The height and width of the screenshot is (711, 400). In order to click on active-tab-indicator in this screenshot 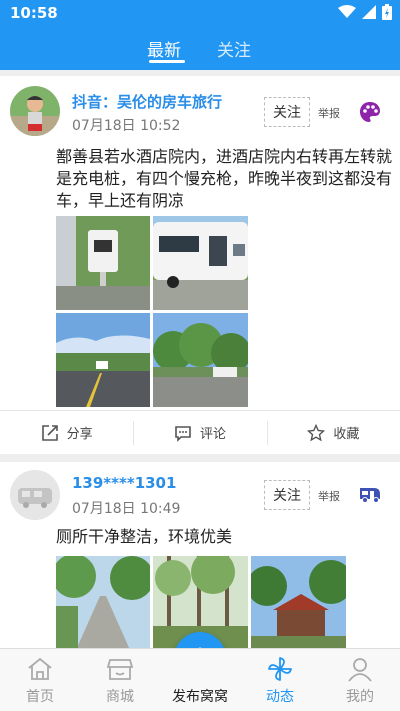, I will do `click(167, 61)`.